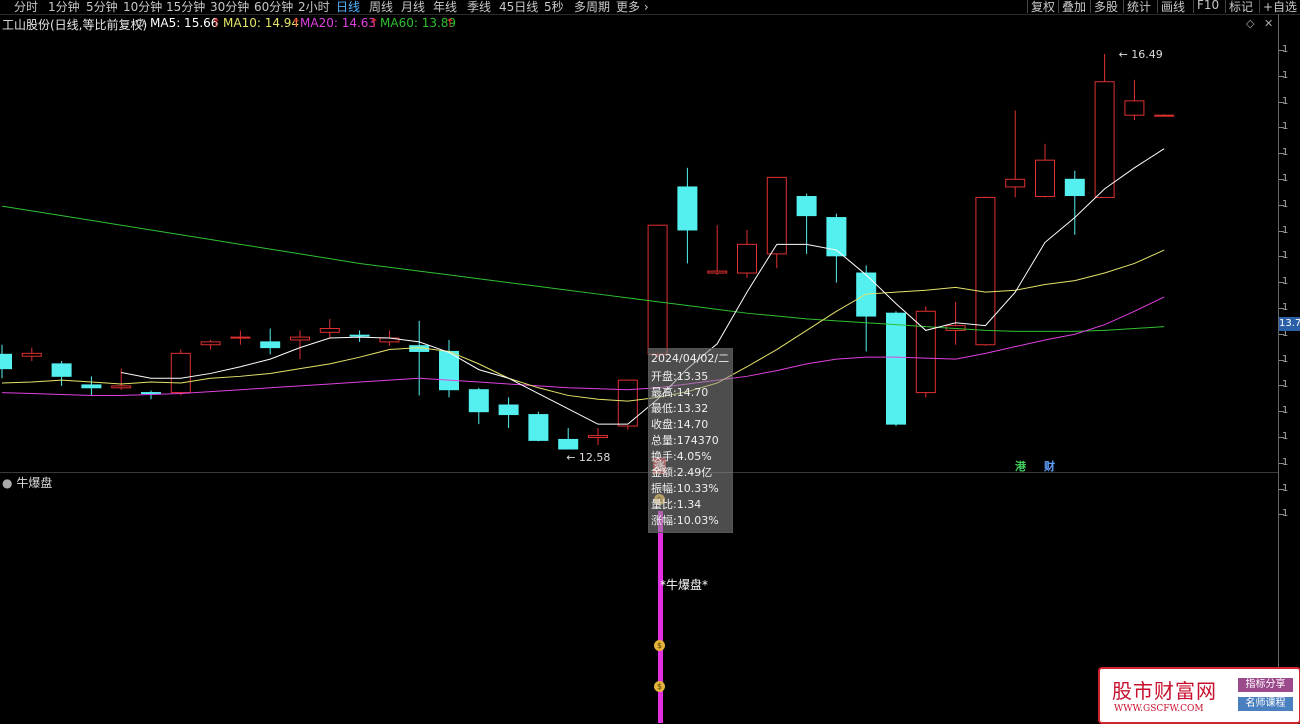 This screenshot has height=724, width=1300. Describe the element at coordinates (413, 7) in the screenshot. I see `period-tab-10: 月线` at that location.